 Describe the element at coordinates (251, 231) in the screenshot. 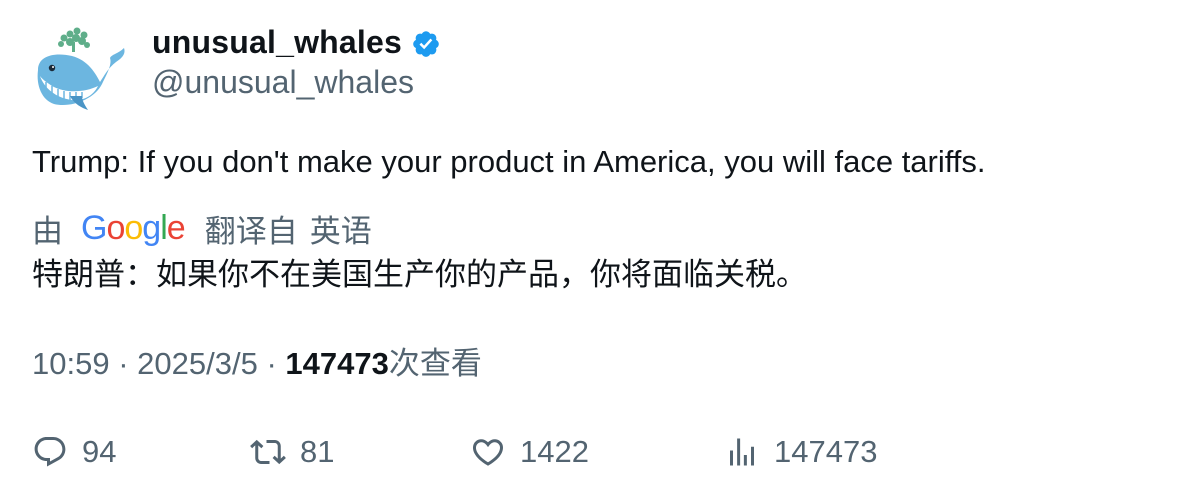

I see `translated-from-label: 翻译自` at that location.